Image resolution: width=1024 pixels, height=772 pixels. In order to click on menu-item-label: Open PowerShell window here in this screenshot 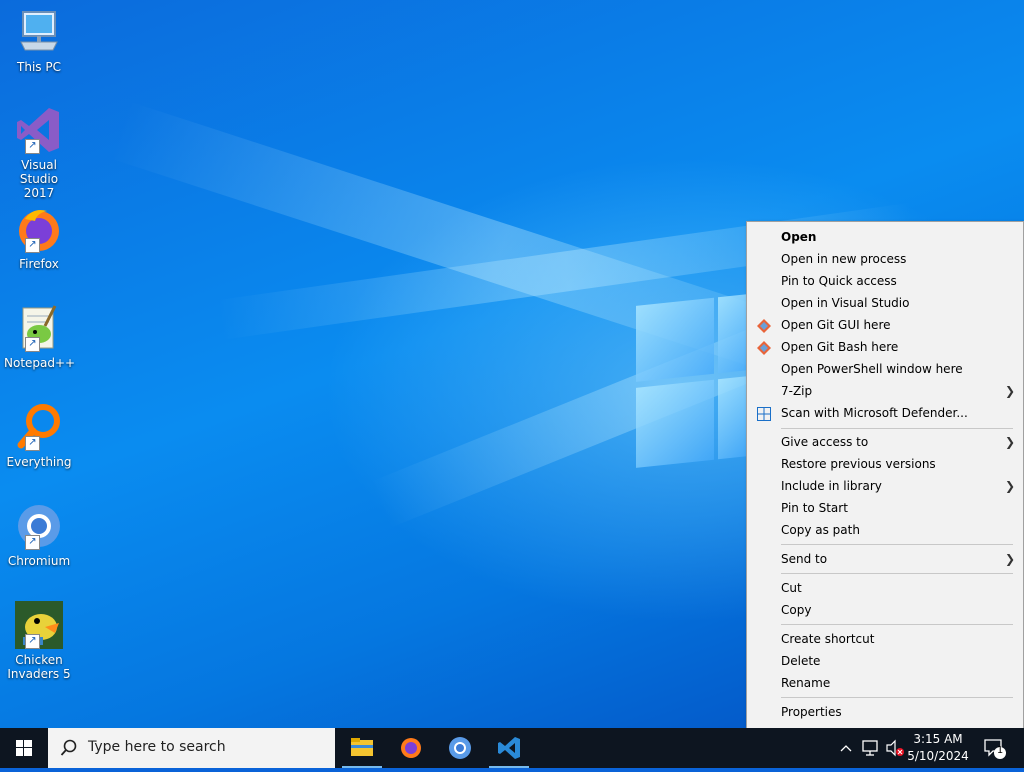, I will do `click(872, 369)`.